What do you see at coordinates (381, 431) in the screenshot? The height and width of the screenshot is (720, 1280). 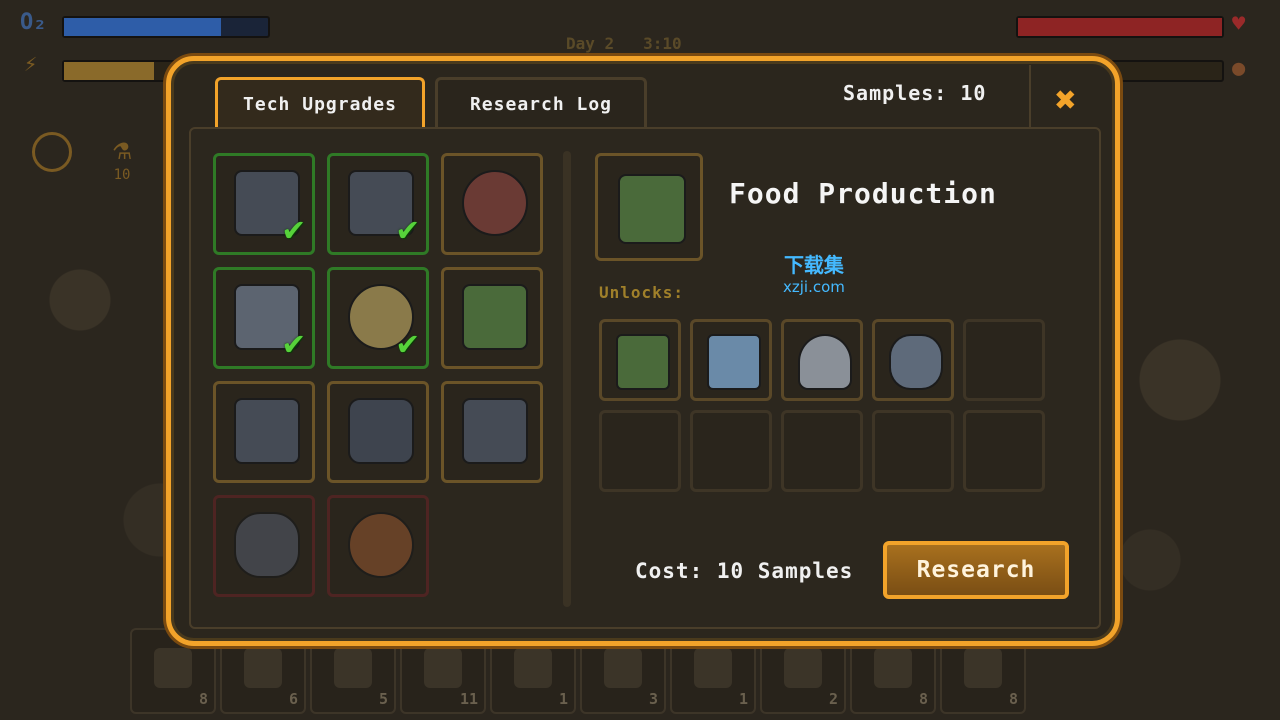 I see `rover-icon` at bounding box center [381, 431].